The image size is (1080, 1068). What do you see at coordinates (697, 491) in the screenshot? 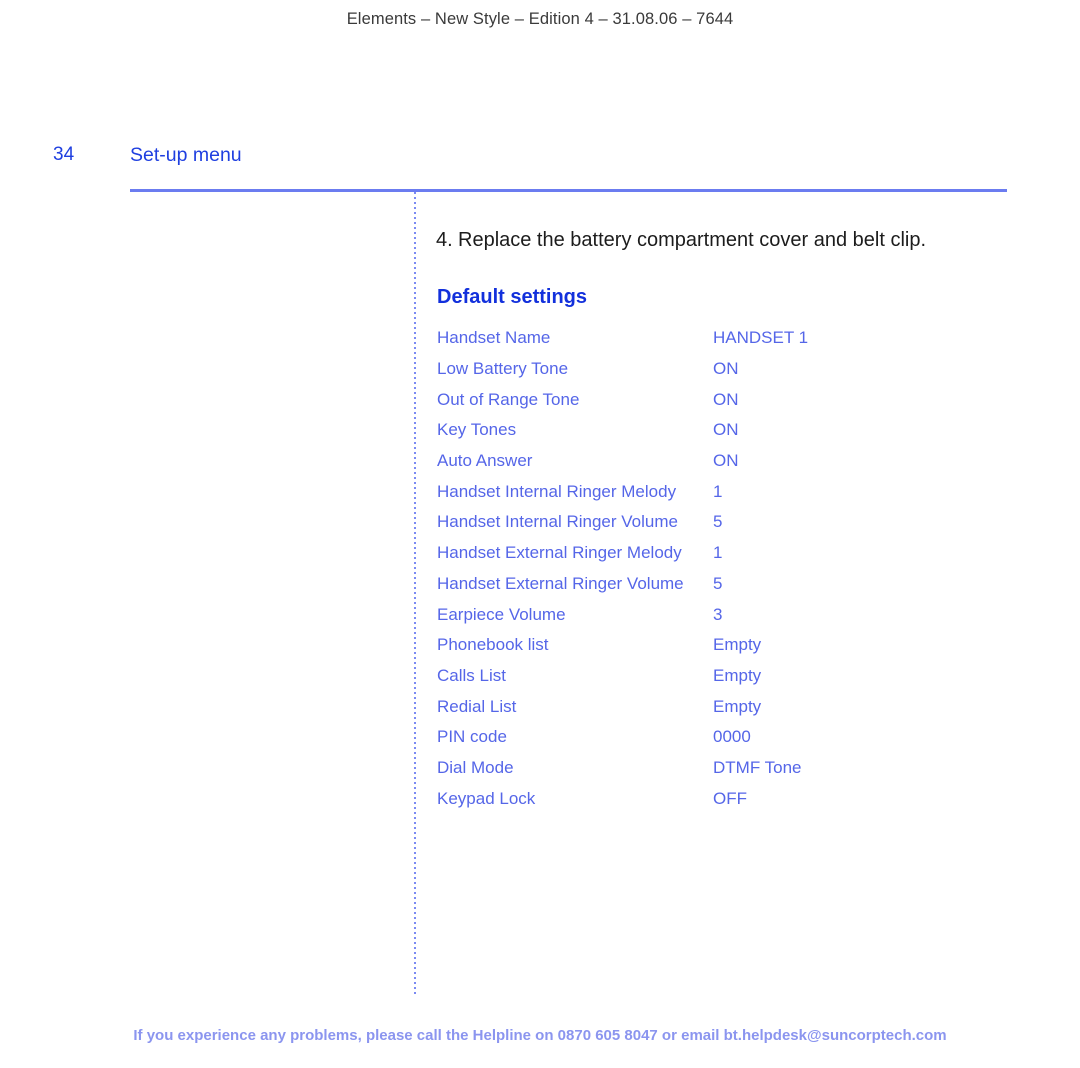
I see `table-row: Handset Internal Ringer Melody 1` at bounding box center [697, 491].